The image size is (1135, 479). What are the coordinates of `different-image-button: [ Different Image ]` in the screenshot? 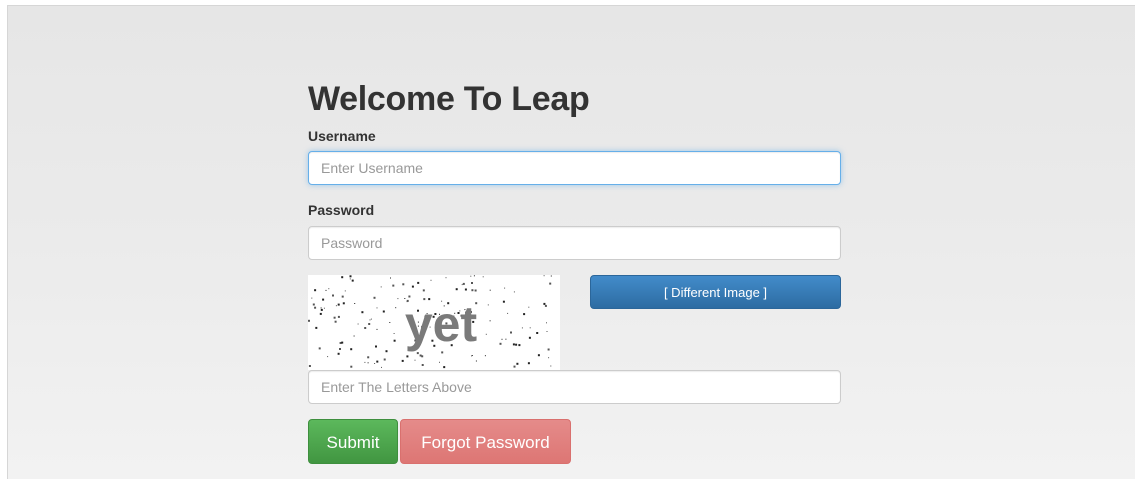 It's located at (715, 292).